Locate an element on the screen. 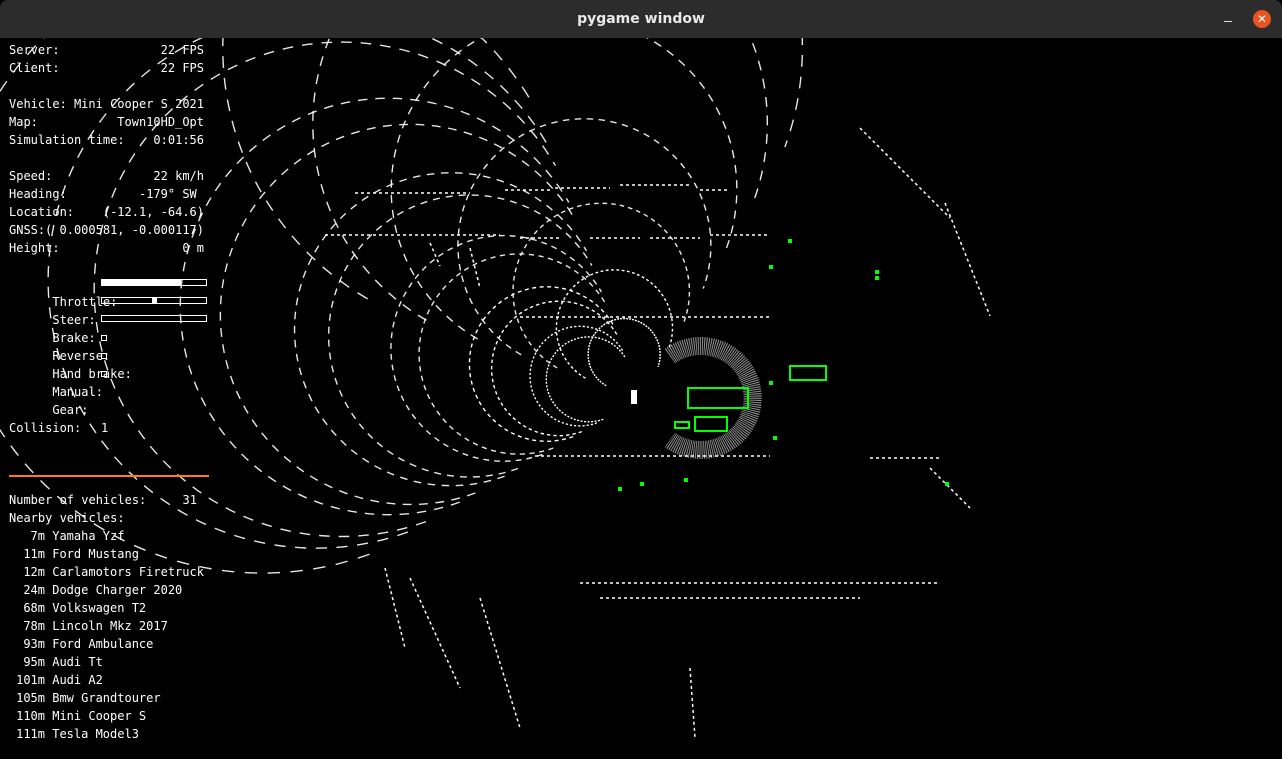  nearby-vehicle-distance: 101m is located at coordinates (30, 680).